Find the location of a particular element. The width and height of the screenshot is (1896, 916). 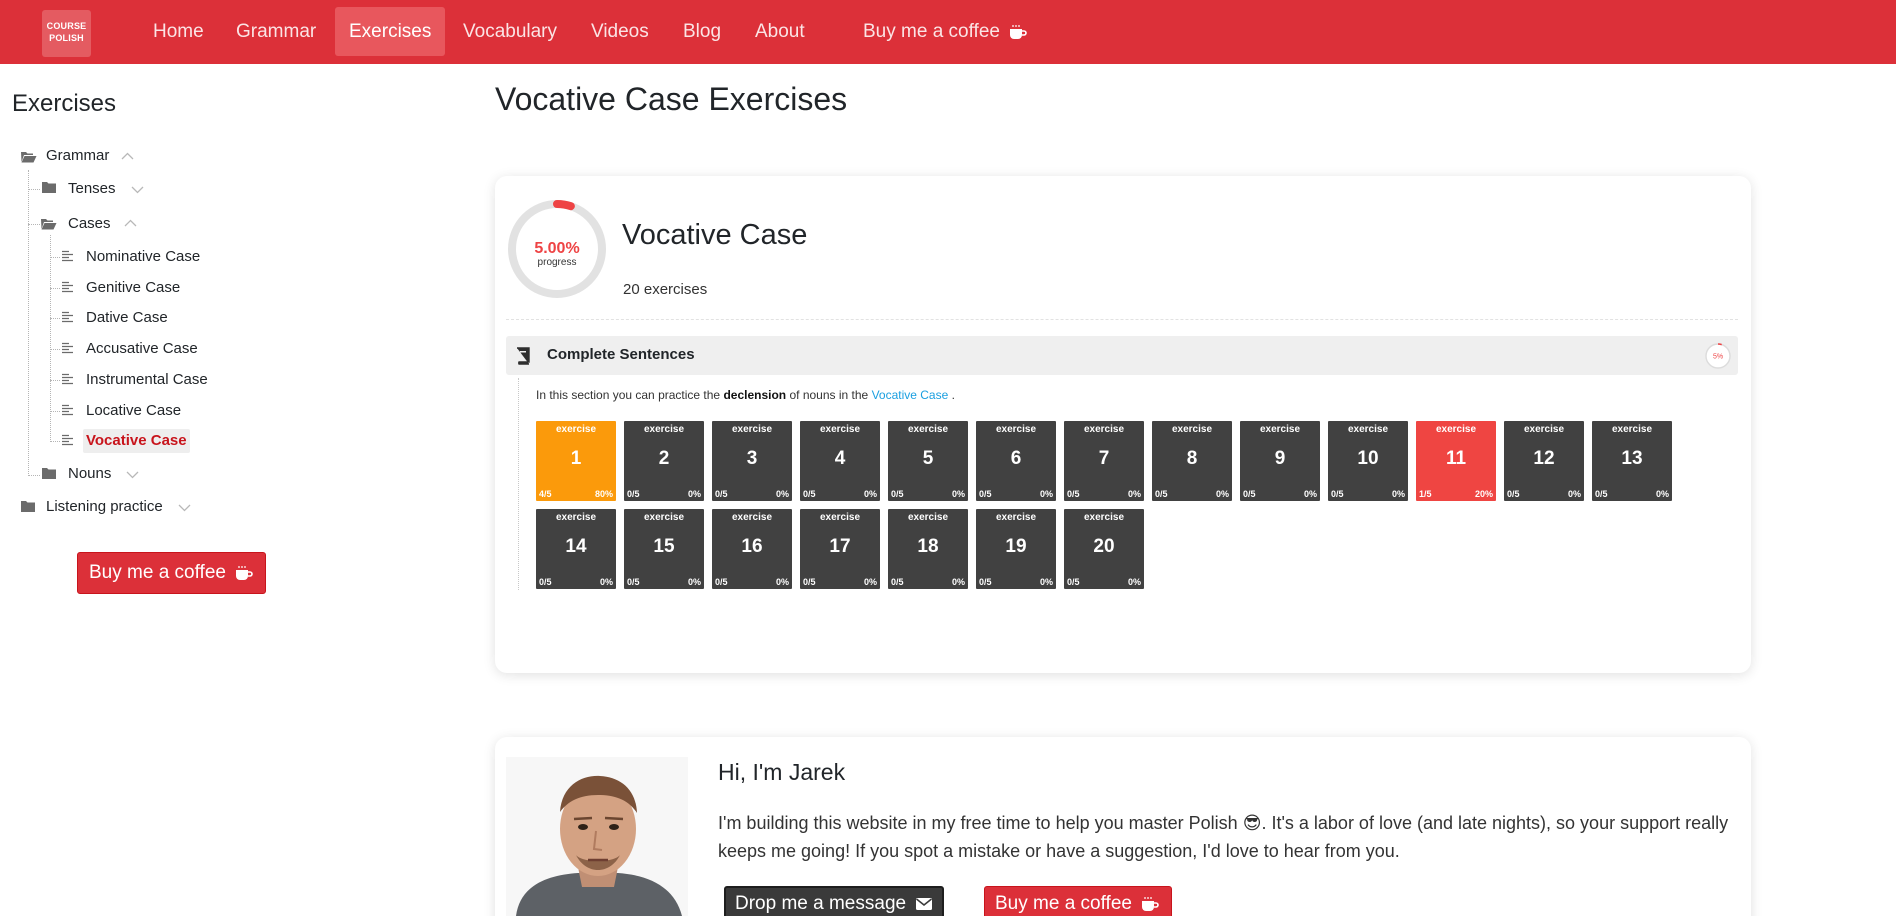

tree-node-listening-practice: Listening practice is located at coordinates (104, 507).